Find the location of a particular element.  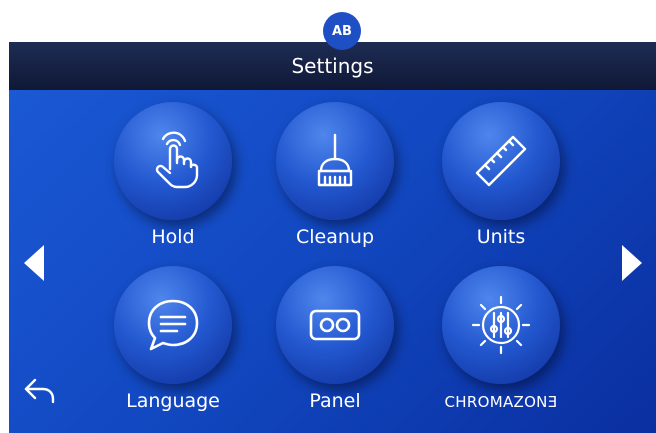

back-icon is located at coordinates (40, 391).